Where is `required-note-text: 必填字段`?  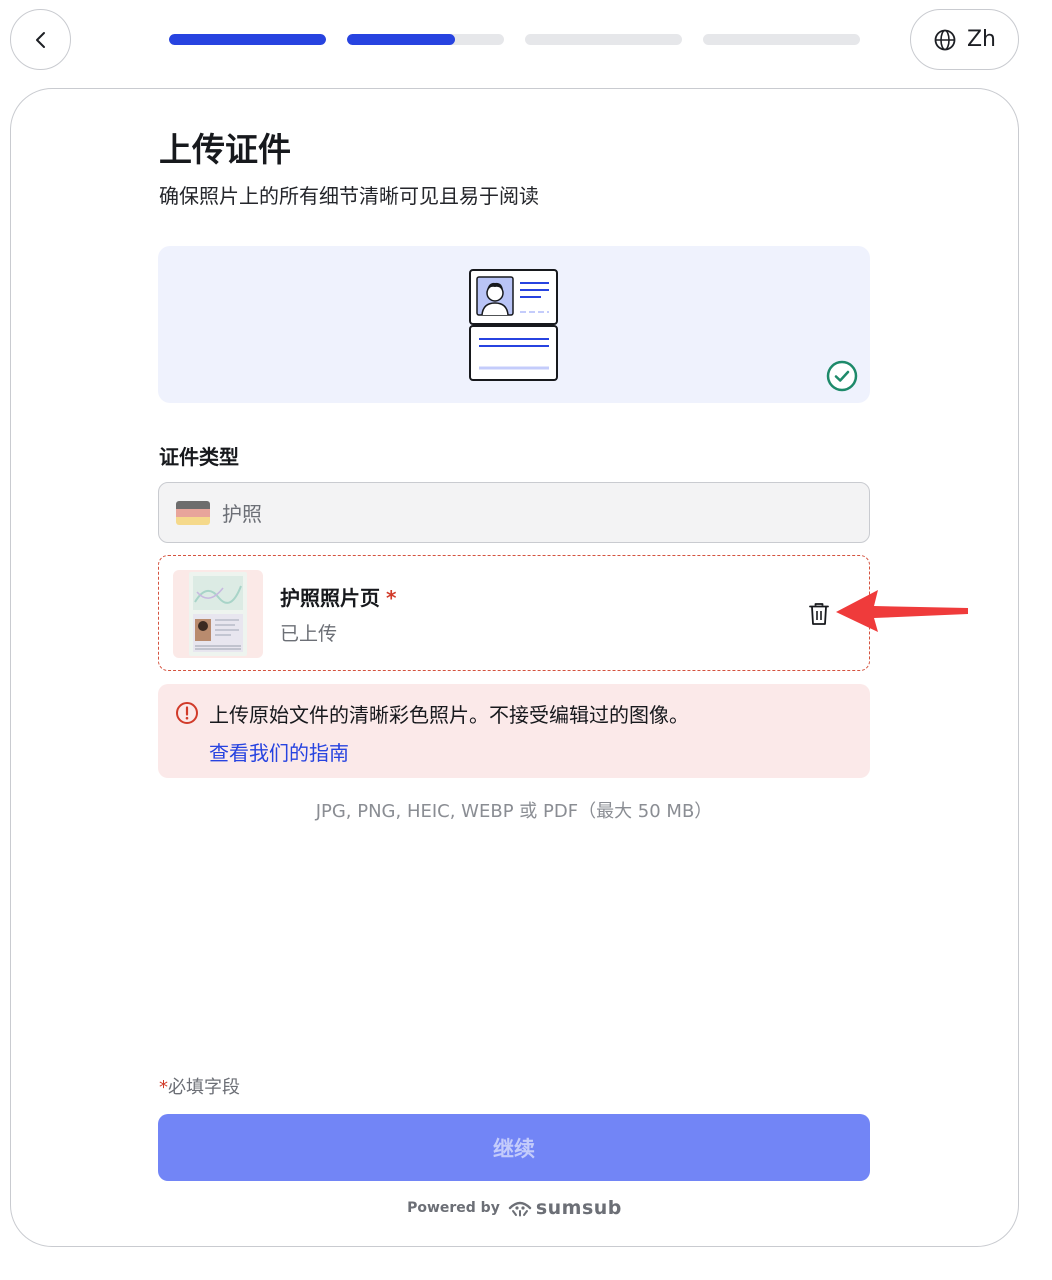 required-note-text: 必填字段 is located at coordinates (204, 1087).